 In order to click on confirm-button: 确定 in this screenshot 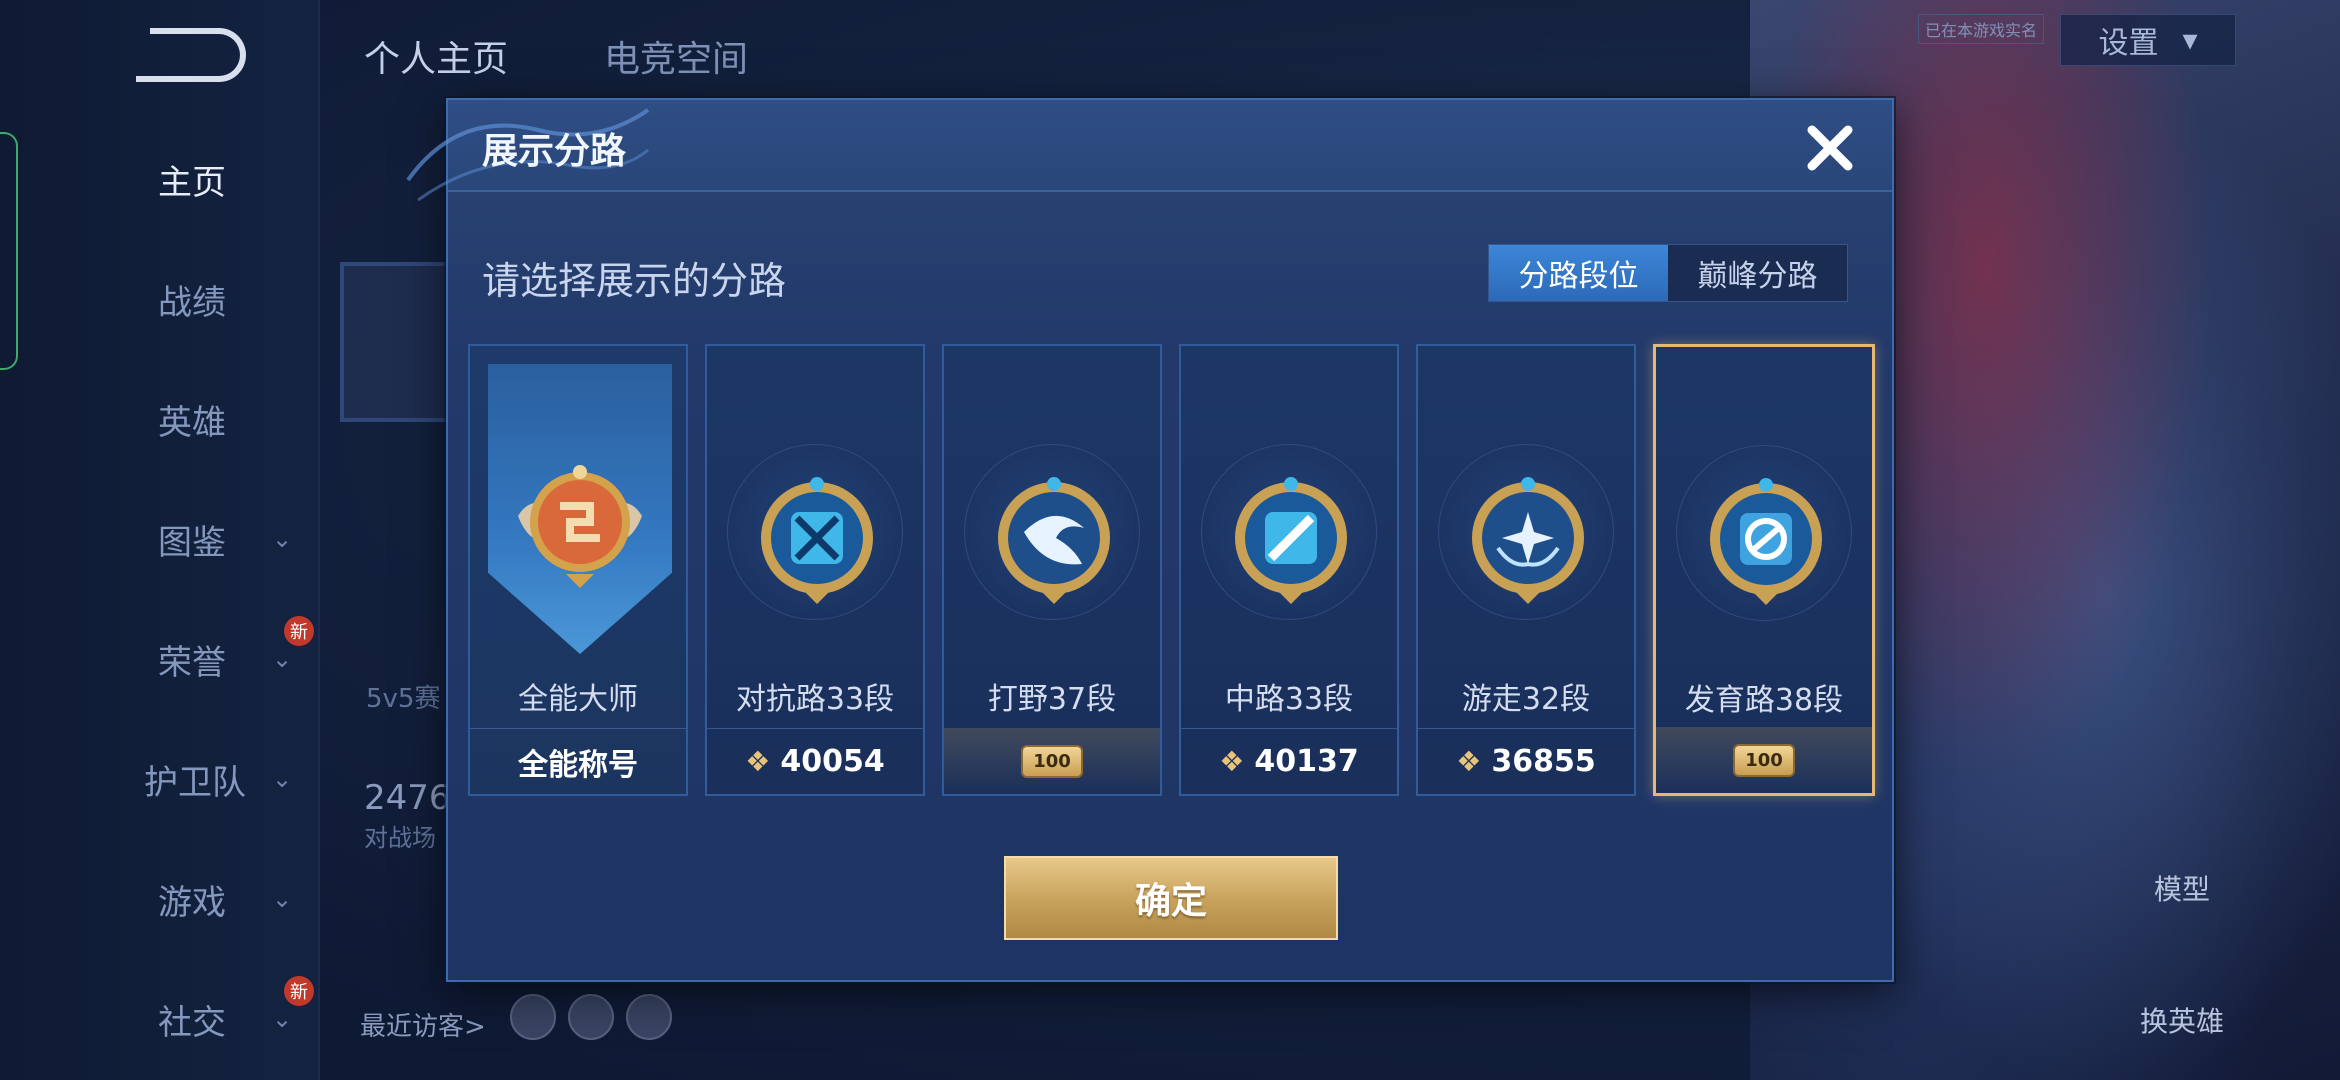, I will do `click(1171, 898)`.